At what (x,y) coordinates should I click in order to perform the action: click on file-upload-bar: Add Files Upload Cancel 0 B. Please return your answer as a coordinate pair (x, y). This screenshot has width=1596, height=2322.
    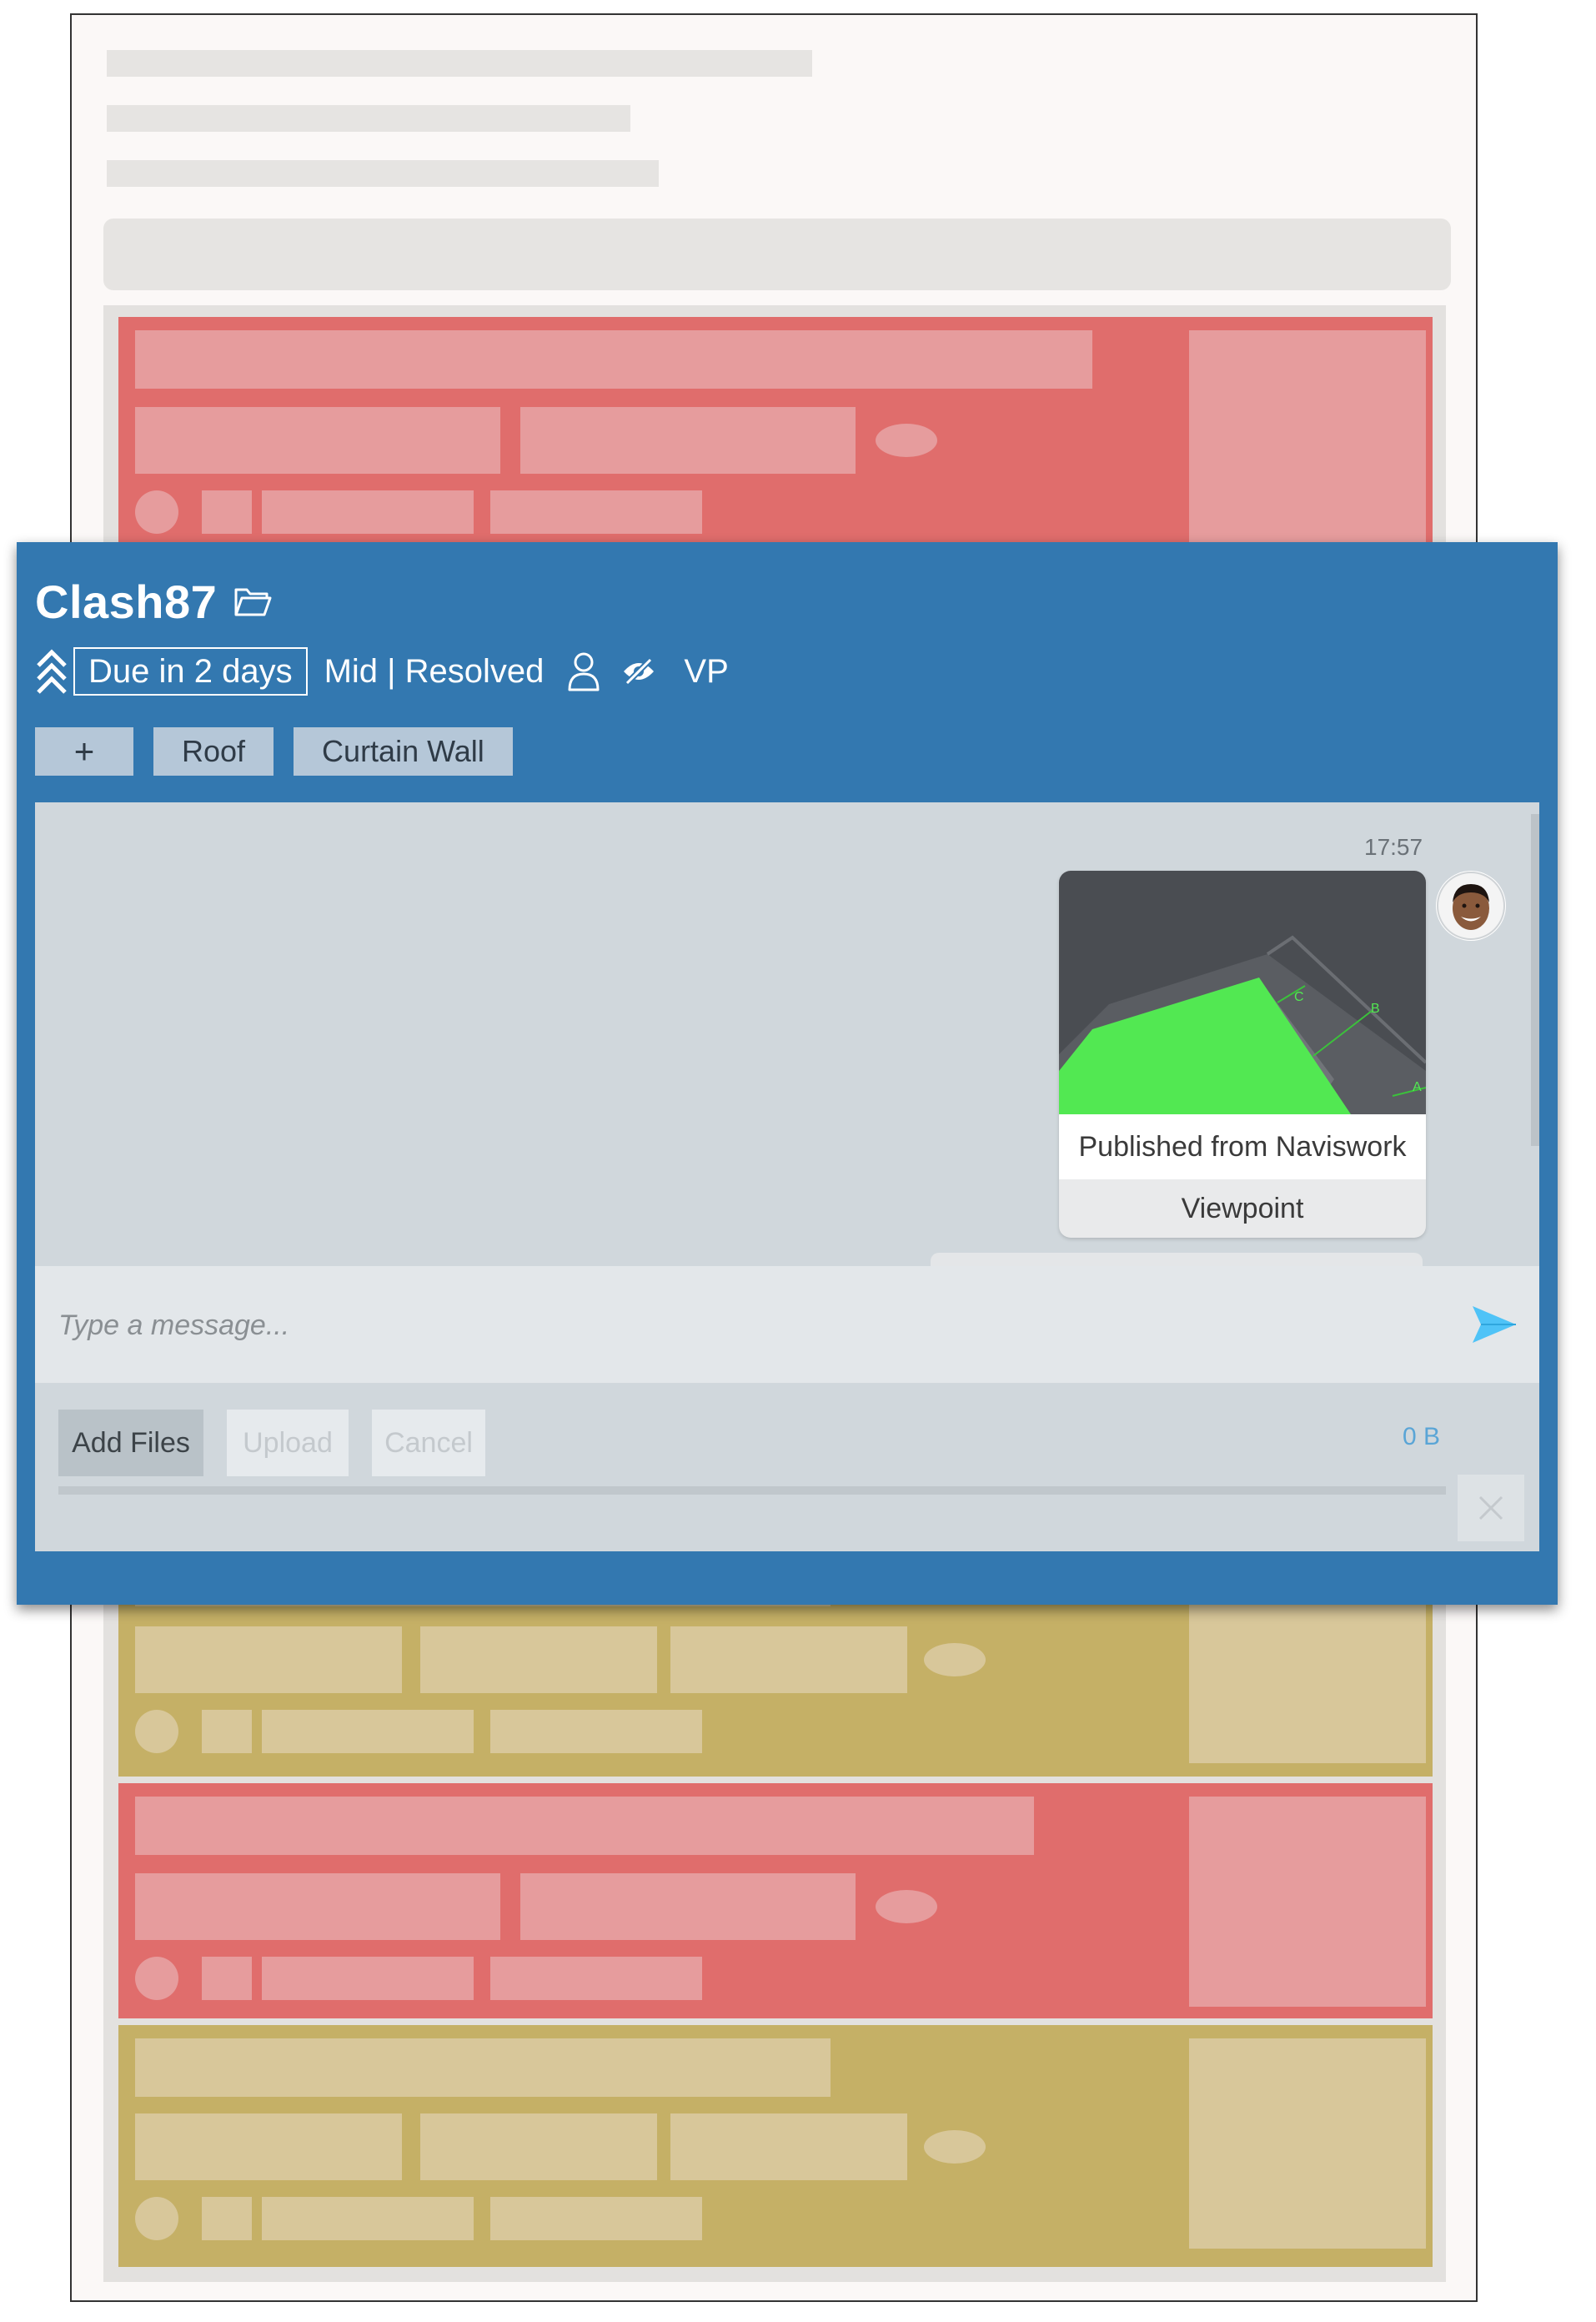
    Looking at the image, I should click on (787, 1467).